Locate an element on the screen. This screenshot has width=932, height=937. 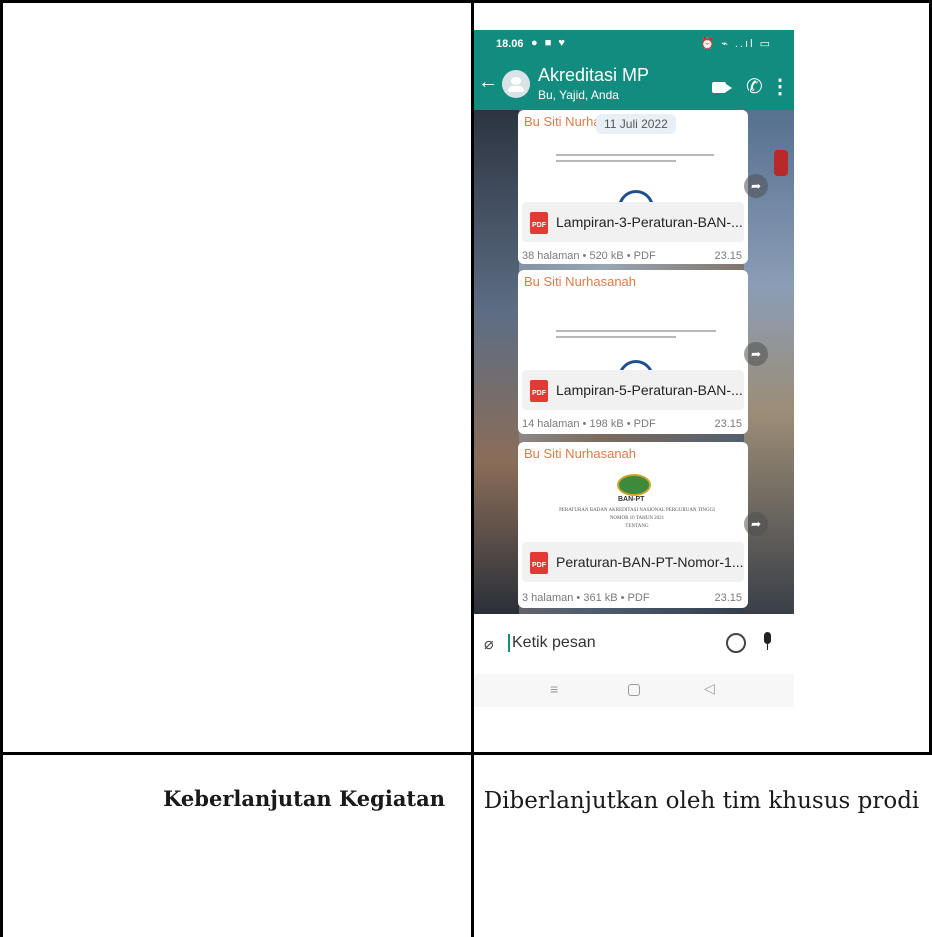
video-call-icon is located at coordinates (722, 87).